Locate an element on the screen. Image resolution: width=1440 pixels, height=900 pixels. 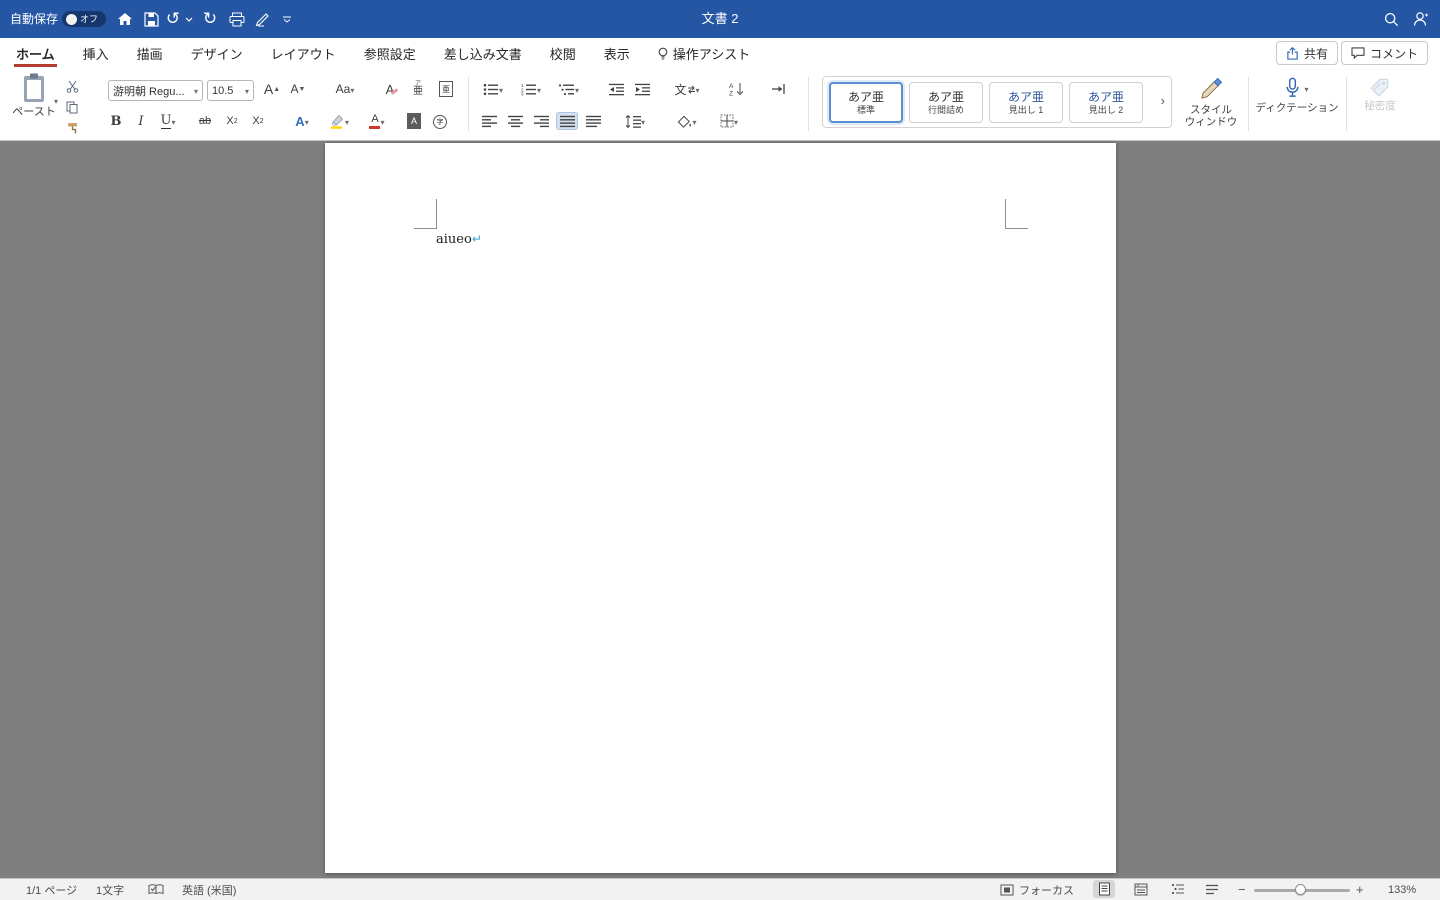
underline-button: U is located at coordinates (168, 121).